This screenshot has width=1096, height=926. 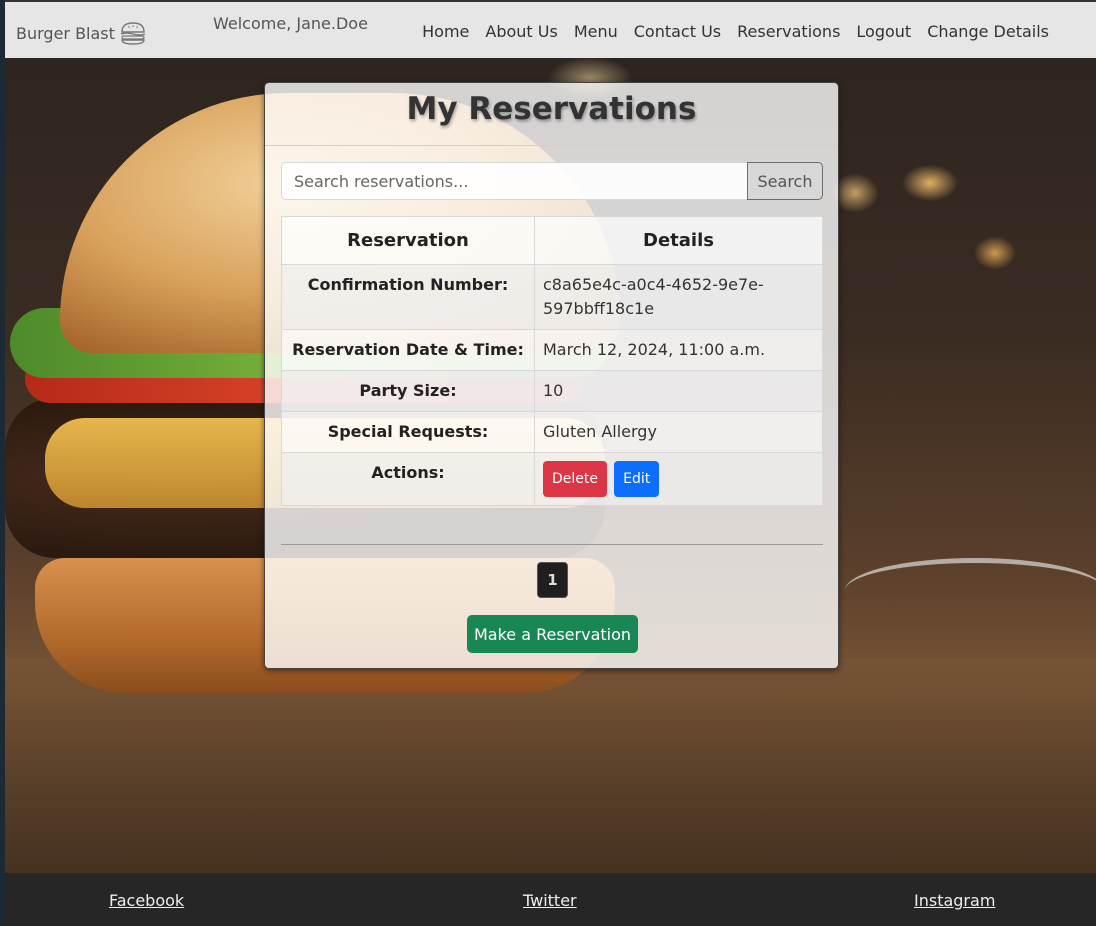 What do you see at coordinates (290, 23) in the screenshot?
I see `welcome-text: Welcome, Jane.Doe` at bounding box center [290, 23].